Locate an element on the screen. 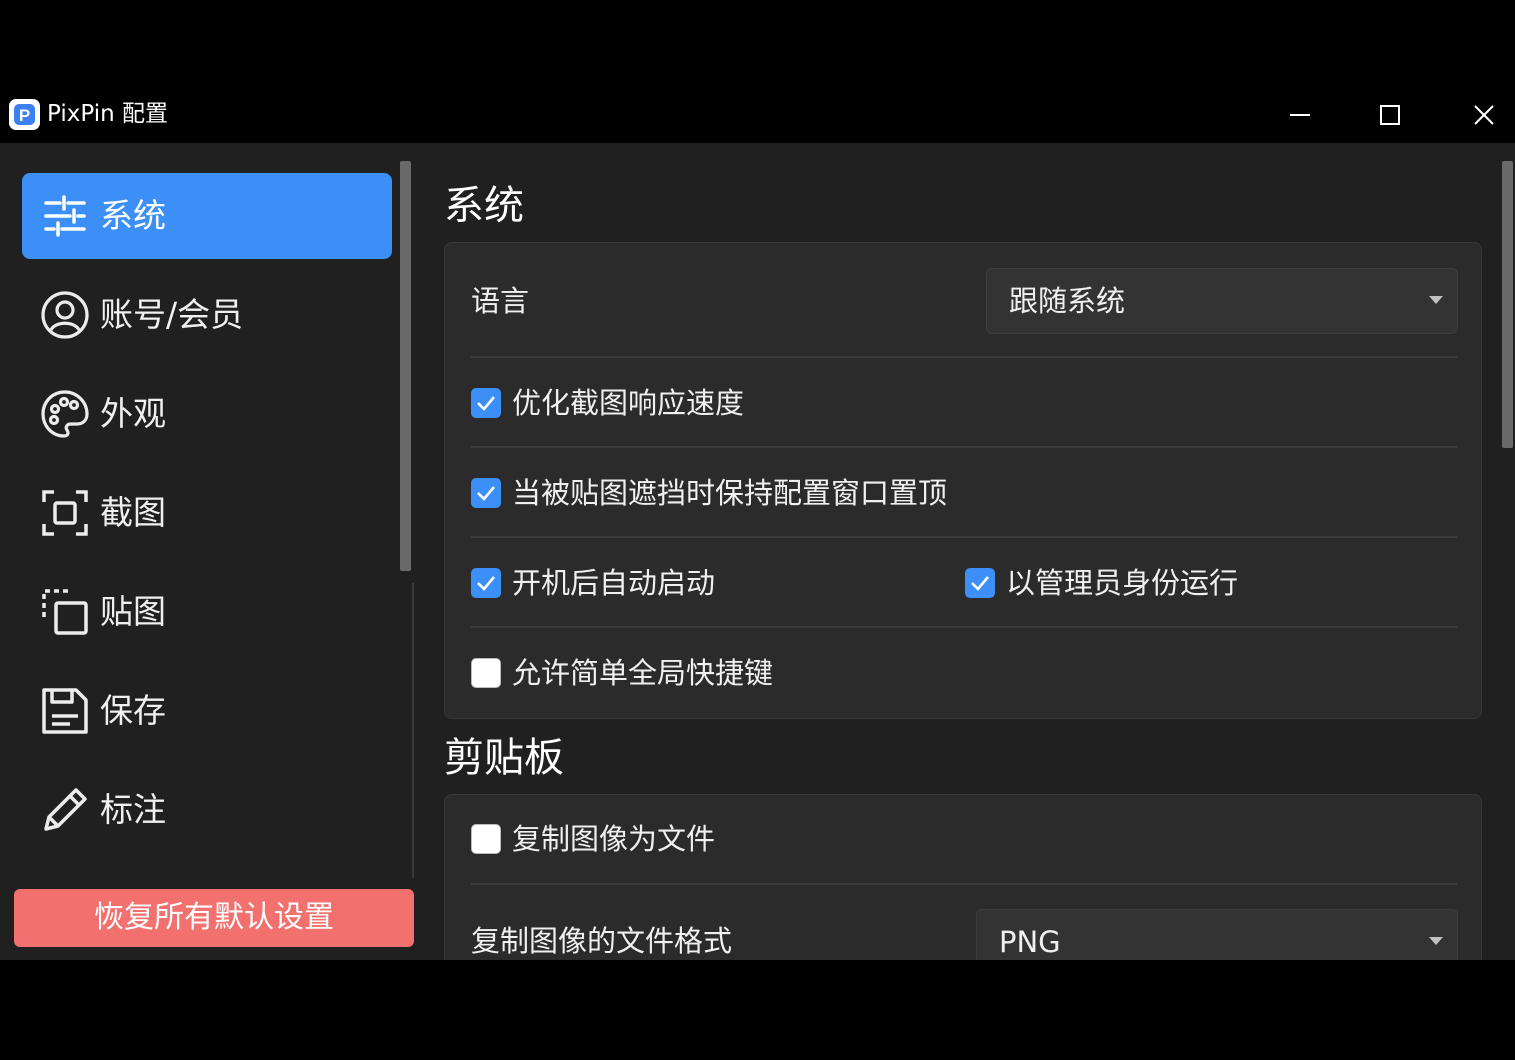  sidebar-item-appearance: 外观 is located at coordinates (207, 414).